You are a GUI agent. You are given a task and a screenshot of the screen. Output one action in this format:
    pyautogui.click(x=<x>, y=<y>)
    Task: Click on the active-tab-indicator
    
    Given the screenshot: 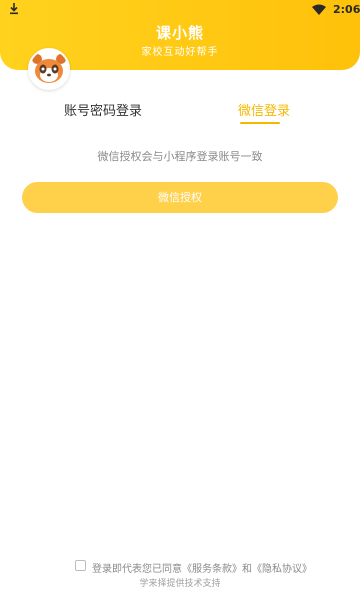 What is the action you would take?
    pyautogui.click(x=260, y=123)
    